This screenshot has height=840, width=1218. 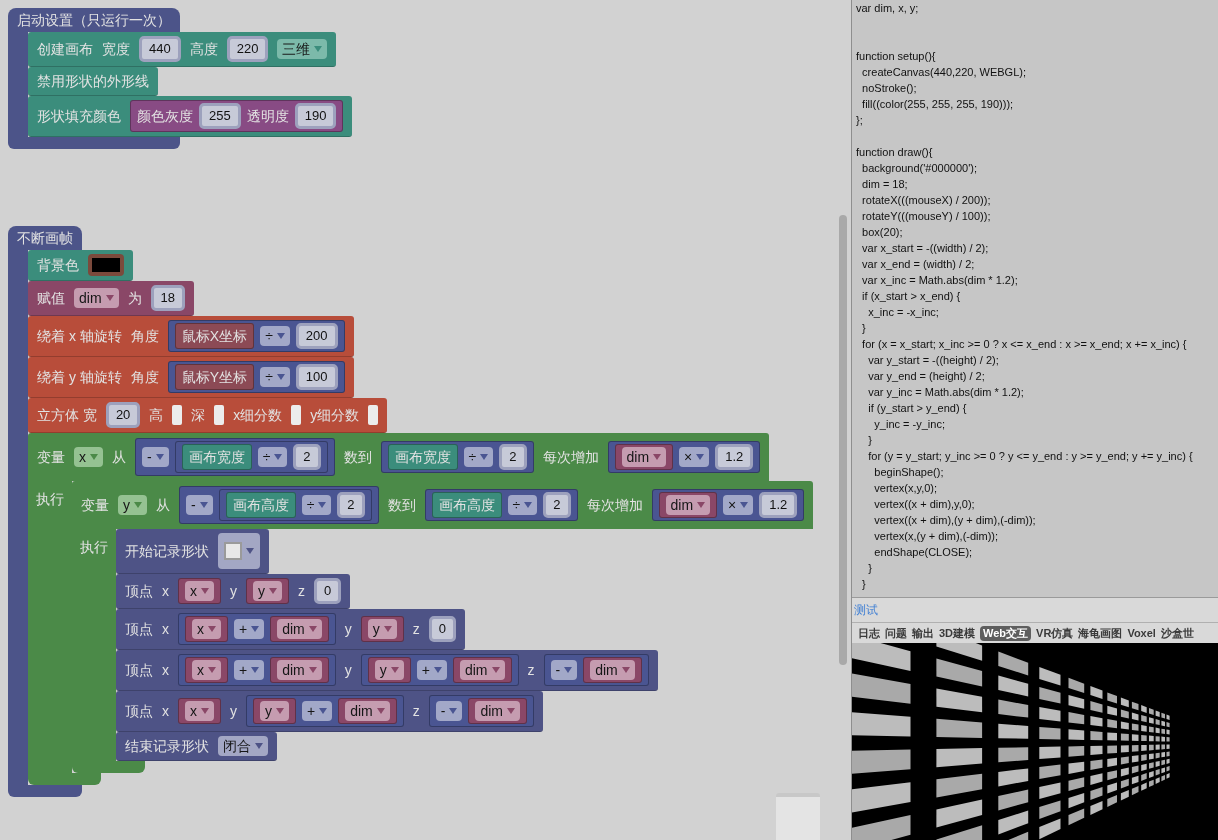 What do you see at coordinates (220, 116) in the screenshot?
I see `number-field: 255` at bounding box center [220, 116].